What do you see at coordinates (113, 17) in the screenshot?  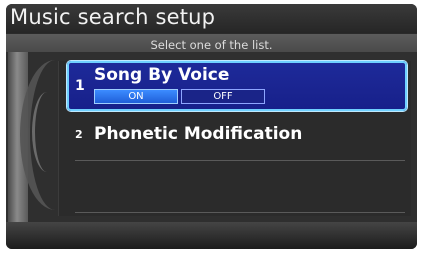 I see `page-title: Music search setup` at bounding box center [113, 17].